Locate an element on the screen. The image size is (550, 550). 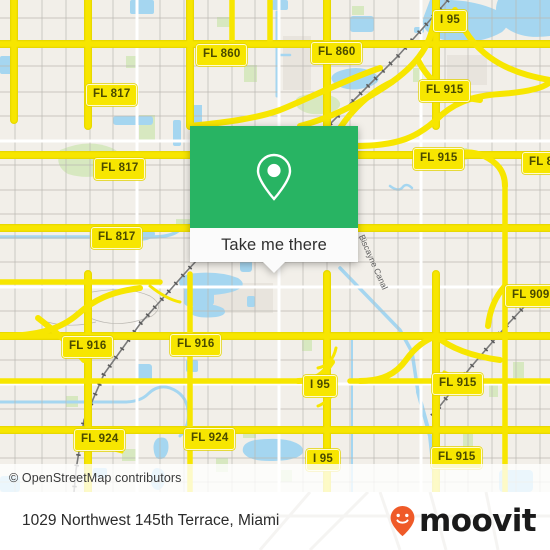
moovit-smiley-pin-icon is located at coordinates (402, 521).